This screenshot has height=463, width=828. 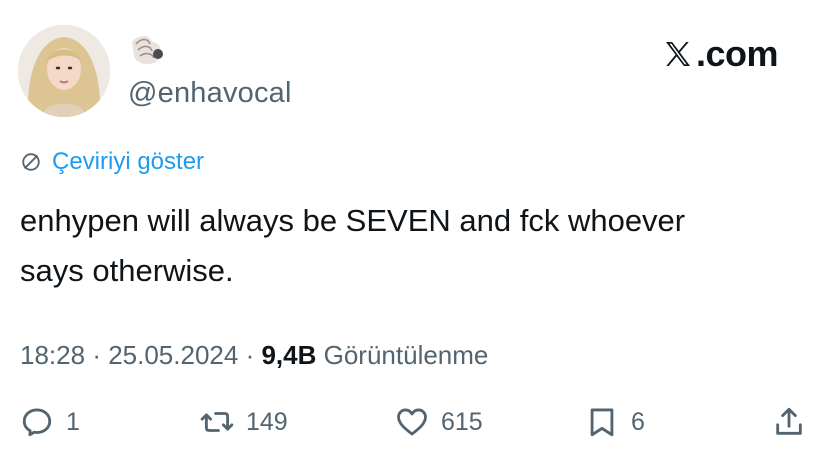 I want to click on share-button, so click(x=789, y=422).